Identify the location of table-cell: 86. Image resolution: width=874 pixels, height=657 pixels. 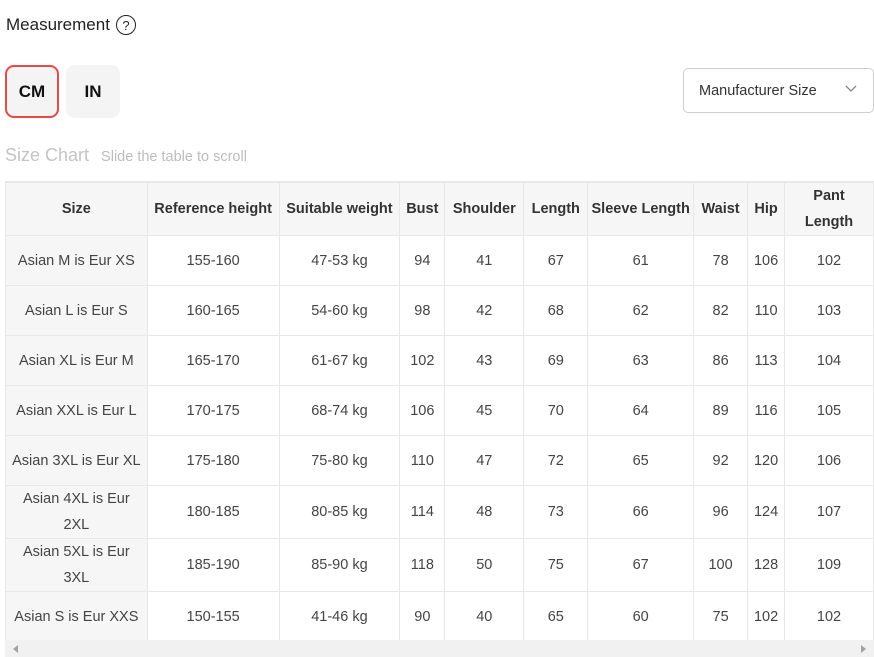
(721, 360).